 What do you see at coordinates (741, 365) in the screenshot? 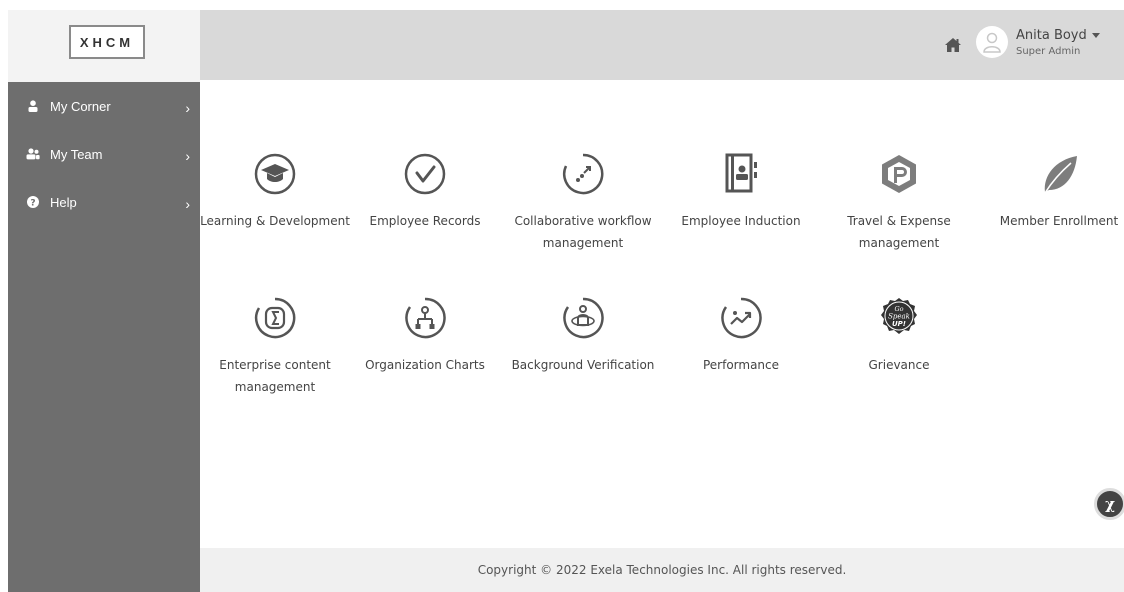
I see `app-label: Performance` at bounding box center [741, 365].